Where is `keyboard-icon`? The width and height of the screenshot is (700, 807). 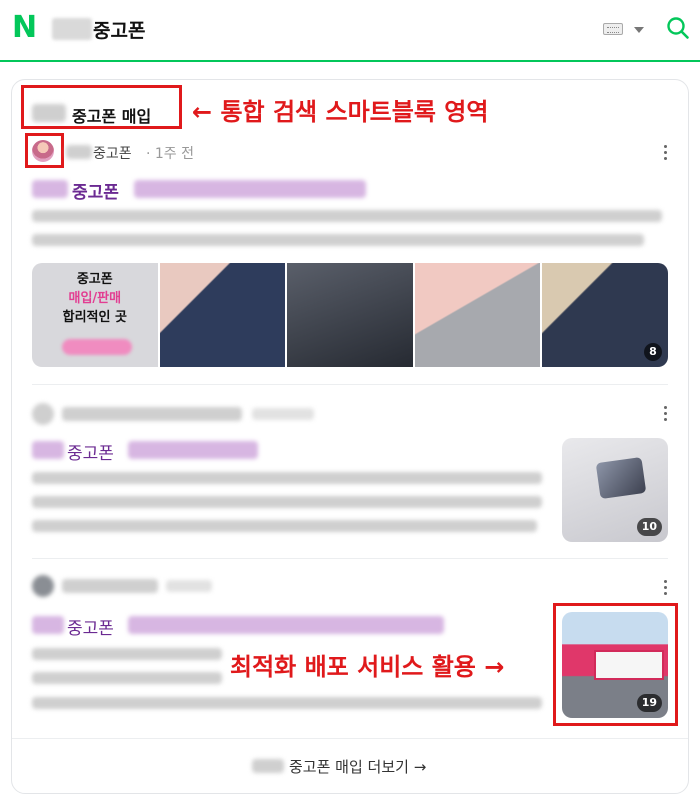 keyboard-icon is located at coordinates (613, 29).